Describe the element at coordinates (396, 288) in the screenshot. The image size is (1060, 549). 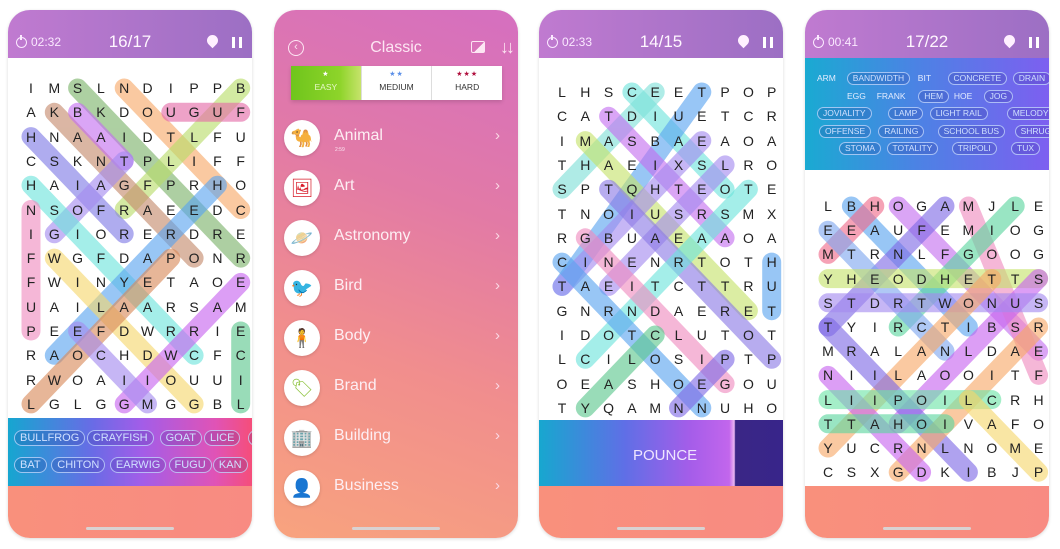
I see `category-item-bird: 🐦 Bird ›` at that location.